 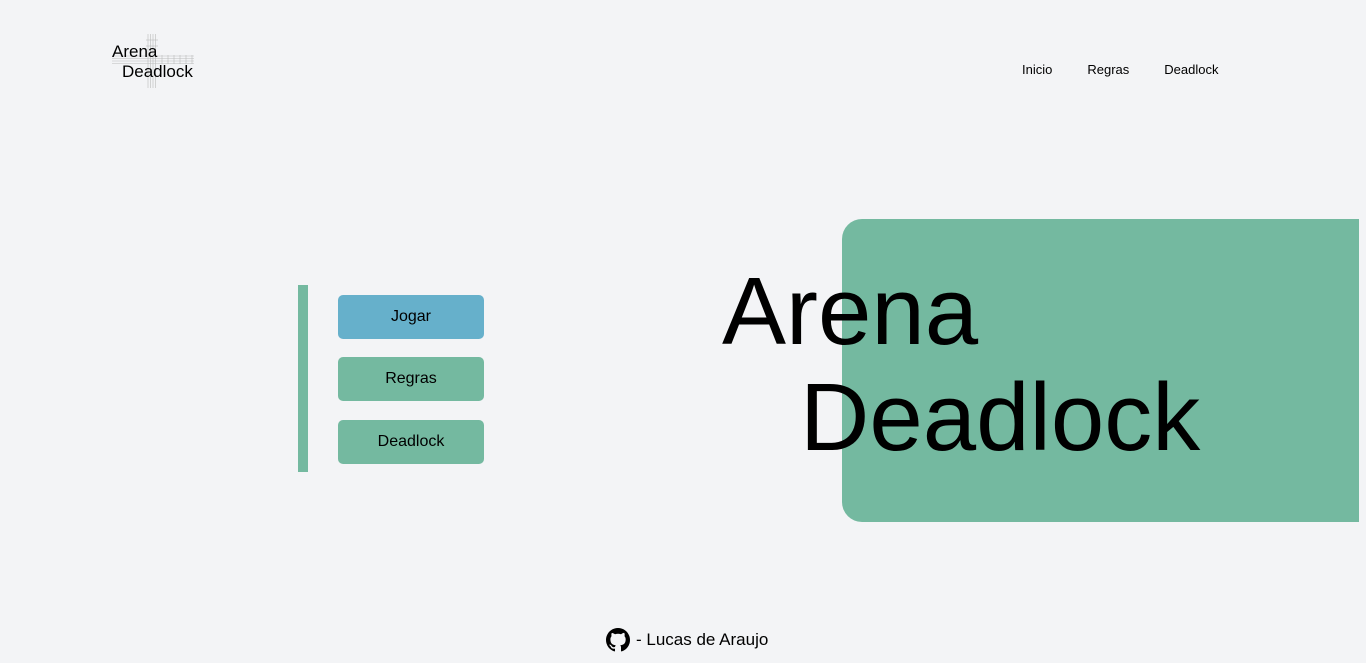 I want to click on logo-text-line1: Arena, so click(x=135, y=51).